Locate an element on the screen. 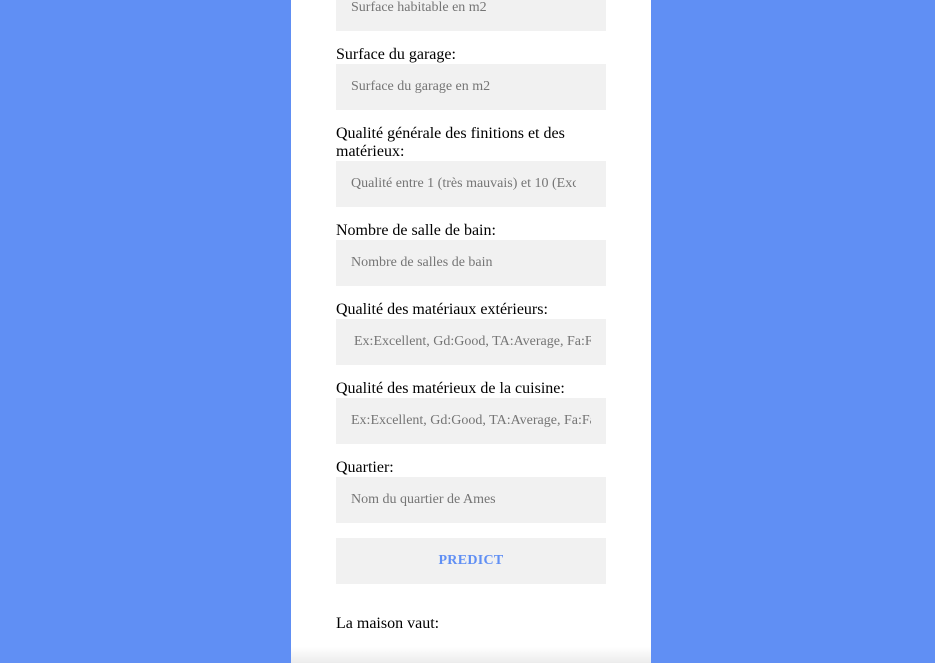  bathrooms-input is located at coordinates (471, 263).